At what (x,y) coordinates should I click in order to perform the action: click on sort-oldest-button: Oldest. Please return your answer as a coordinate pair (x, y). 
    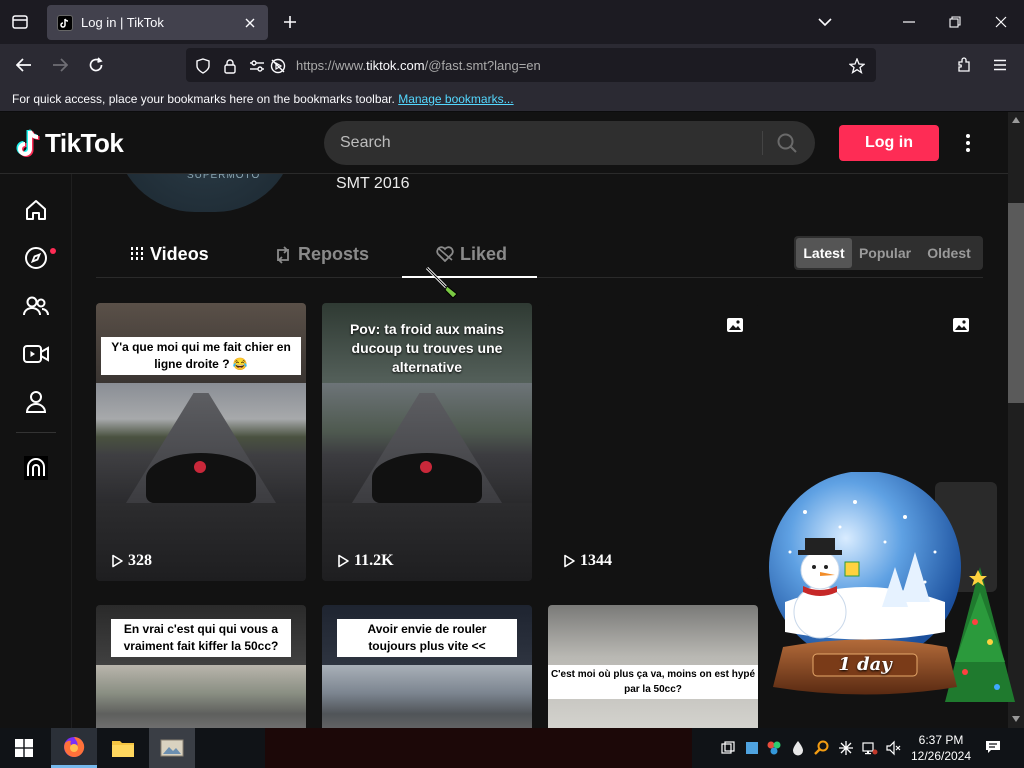
    Looking at the image, I should click on (949, 253).